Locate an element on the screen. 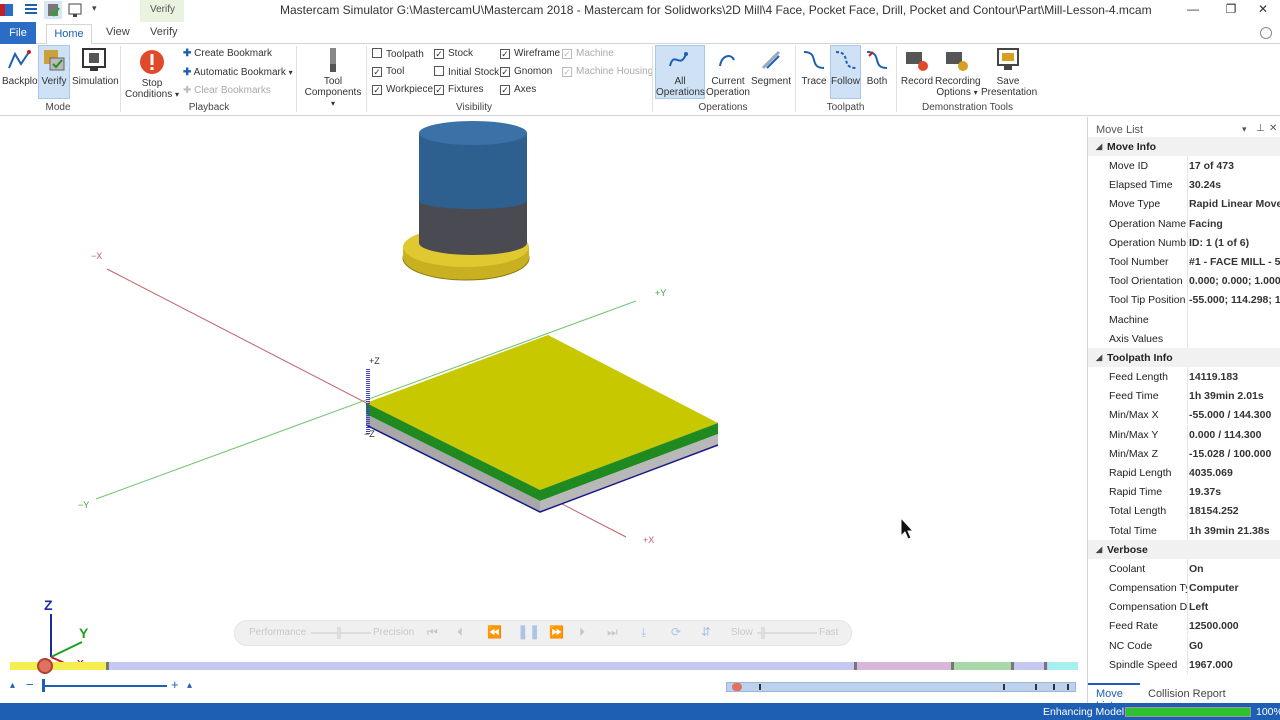 This screenshot has height=720, width=1280. zoom-minus-button: − is located at coordinates (30, 684).